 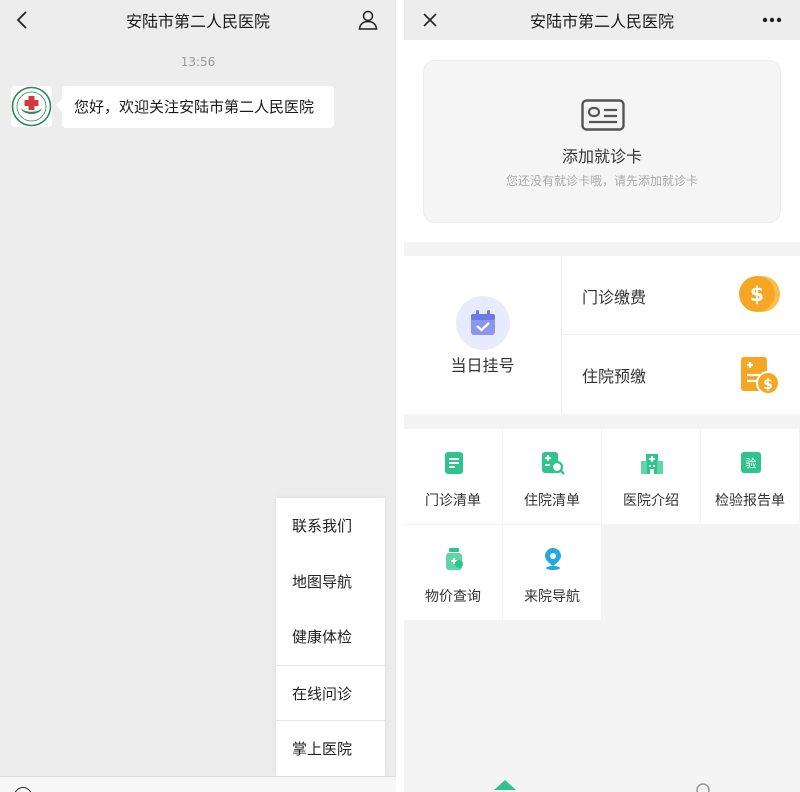 I want to click on quick-actions: 当日挂号 门诊缴费 $ 住院预缴 $, so click(x=602, y=335).